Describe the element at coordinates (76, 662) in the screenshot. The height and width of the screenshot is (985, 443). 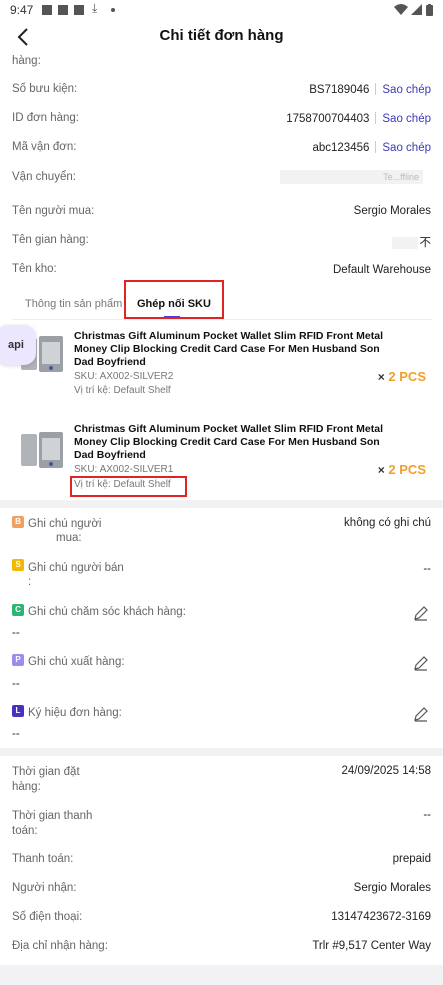
I see `export-note-label: Ghi chú xuất hàng:` at that location.